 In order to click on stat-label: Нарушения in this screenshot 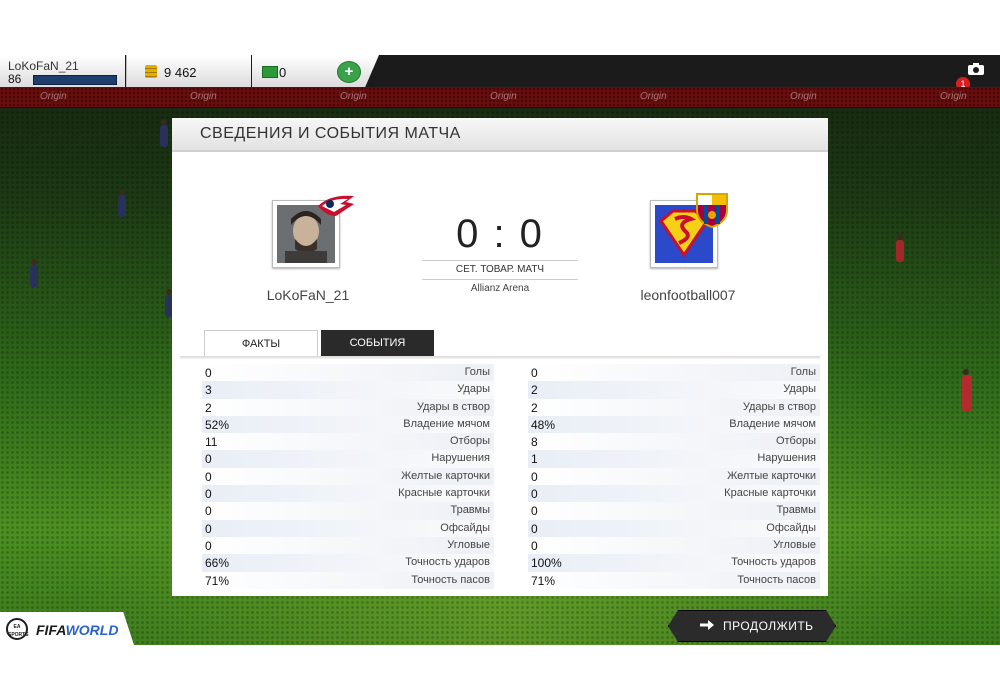, I will do `click(786, 458)`.